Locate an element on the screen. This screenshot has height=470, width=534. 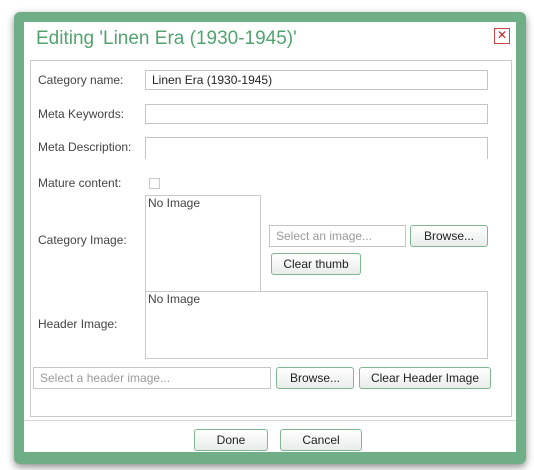
header-image-no-image-text: No Image is located at coordinates (174, 299).